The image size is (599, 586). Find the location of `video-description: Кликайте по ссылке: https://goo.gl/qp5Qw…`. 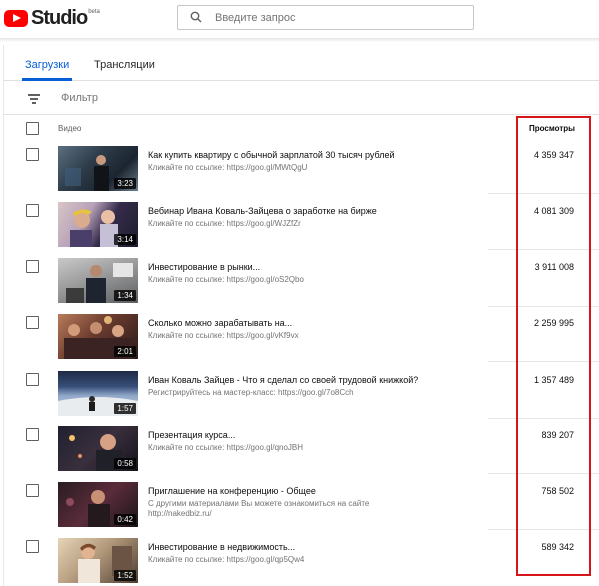

video-description: Кликайте по ссылке: https://goo.gl/qp5Qw… is located at coordinates (226, 559).